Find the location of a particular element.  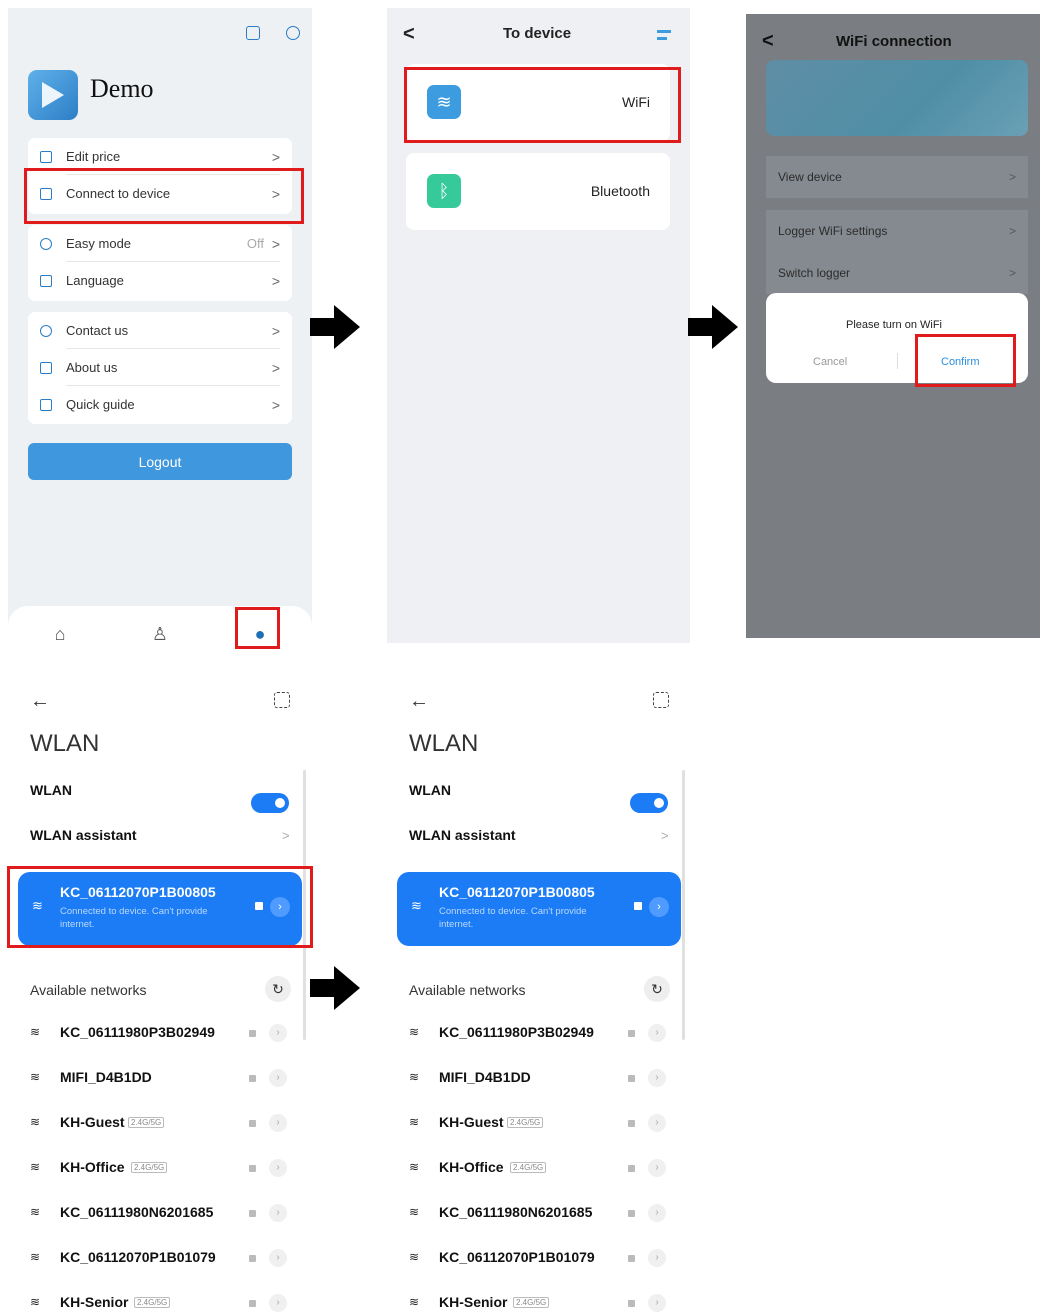

edit-icon is located at coordinates (46, 156).